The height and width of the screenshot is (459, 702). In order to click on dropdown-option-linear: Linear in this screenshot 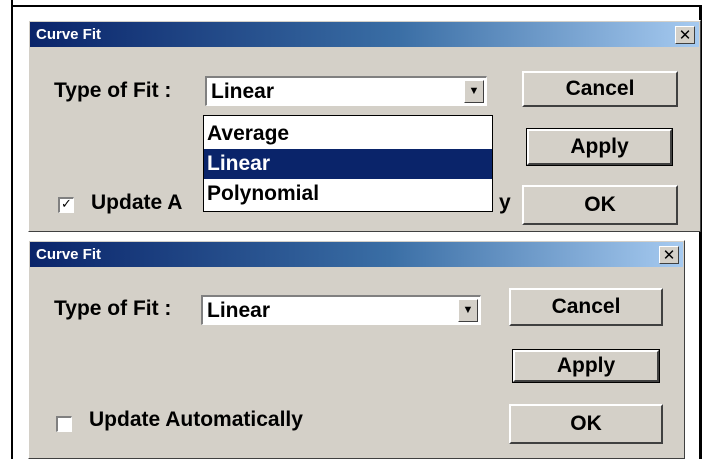, I will do `click(348, 164)`.